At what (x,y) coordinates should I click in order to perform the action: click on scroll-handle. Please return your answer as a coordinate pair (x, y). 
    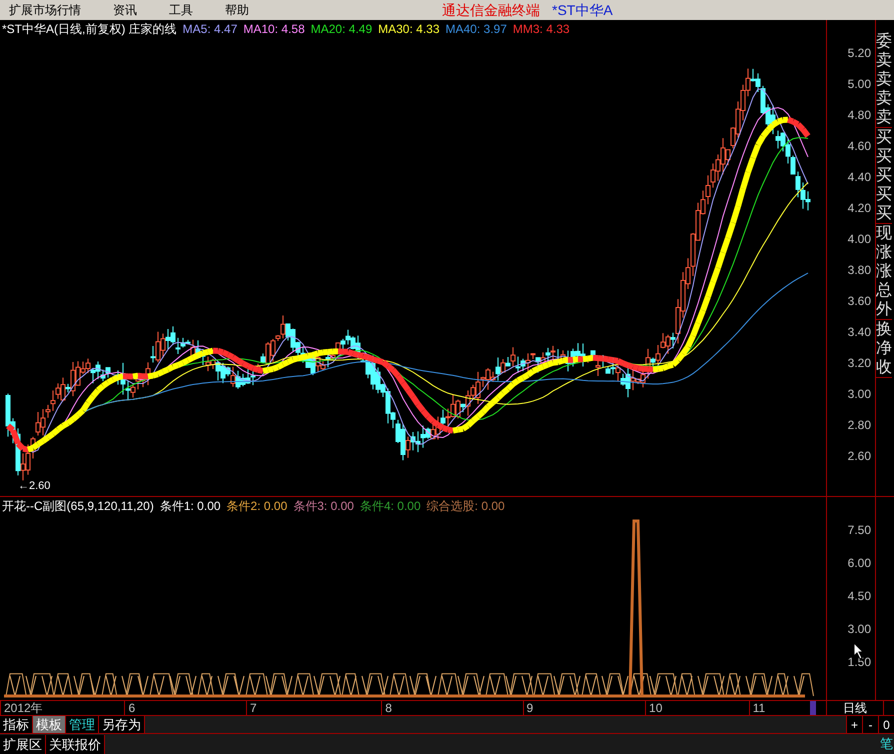
    Looking at the image, I should click on (813, 708).